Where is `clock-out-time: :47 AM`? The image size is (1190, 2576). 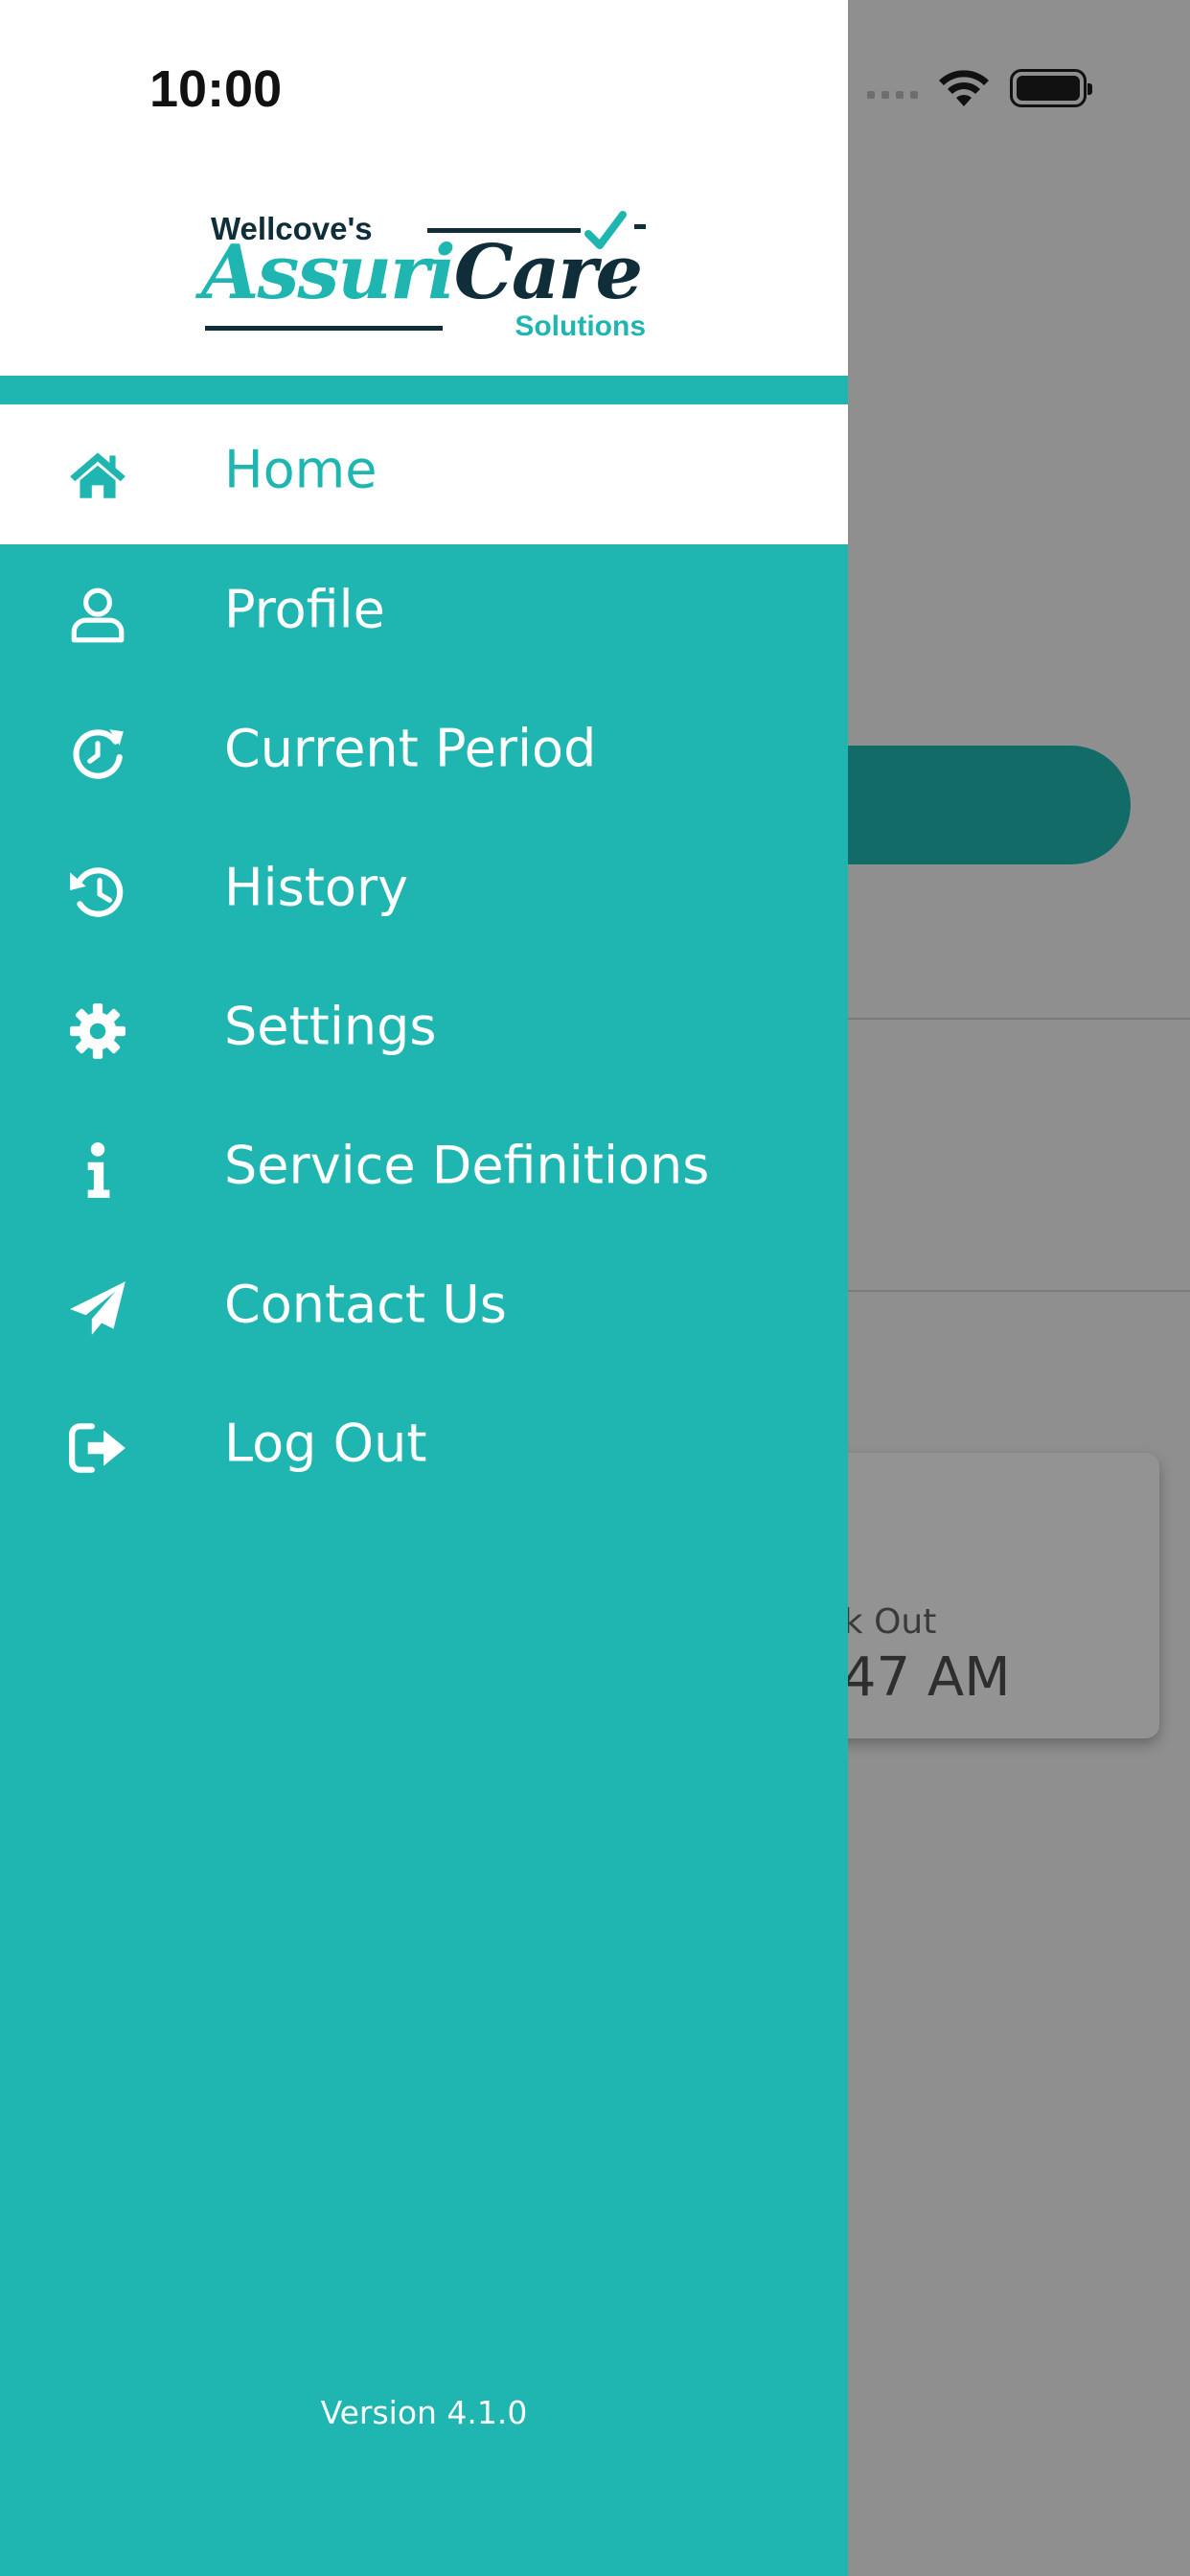
clock-out-time: :47 AM is located at coordinates (918, 1677).